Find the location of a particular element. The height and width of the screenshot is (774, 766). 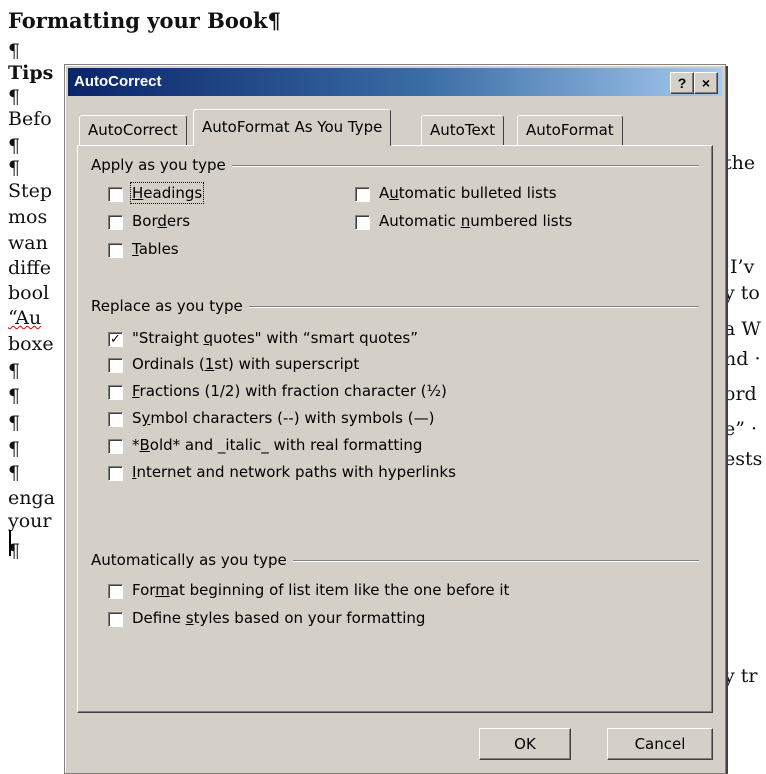

format-list-item-checkbox is located at coordinates (115, 591).